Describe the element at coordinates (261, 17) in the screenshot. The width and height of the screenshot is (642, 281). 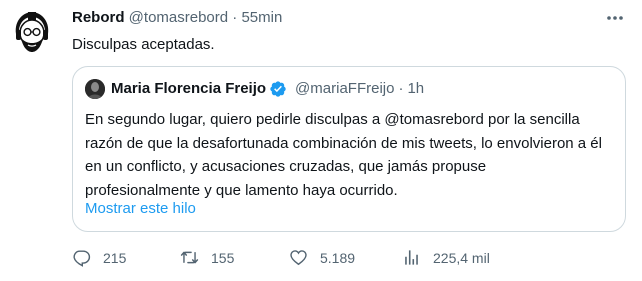
I see `tweet-timestamp: 55min` at that location.